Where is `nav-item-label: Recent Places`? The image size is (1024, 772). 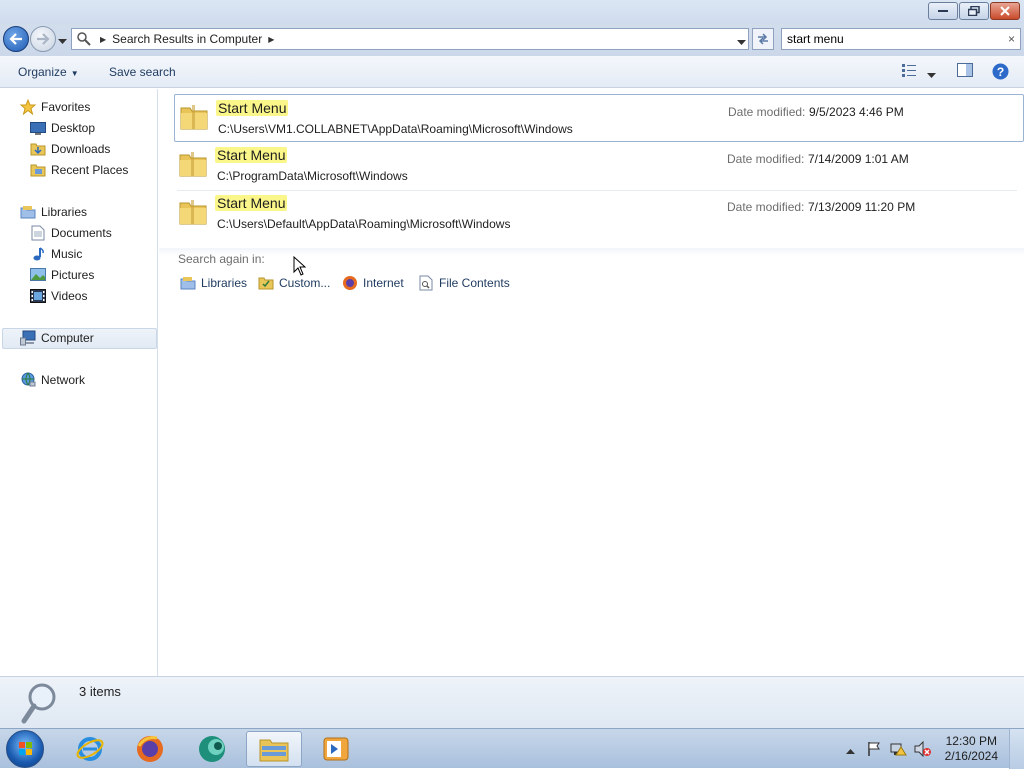 nav-item-label: Recent Places is located at coordinates (90, 170).